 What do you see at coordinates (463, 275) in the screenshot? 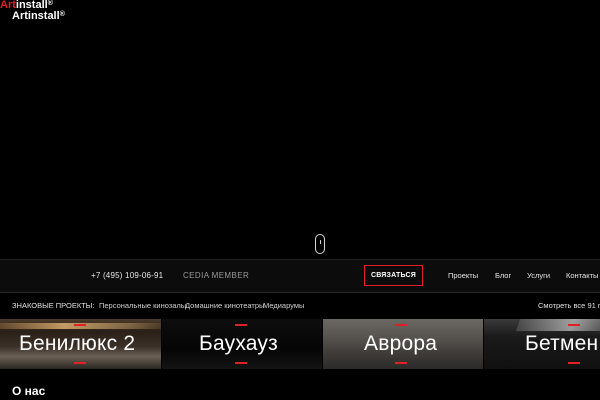
I see `nav-projects: Проекты` at bounding box center [463, 275].